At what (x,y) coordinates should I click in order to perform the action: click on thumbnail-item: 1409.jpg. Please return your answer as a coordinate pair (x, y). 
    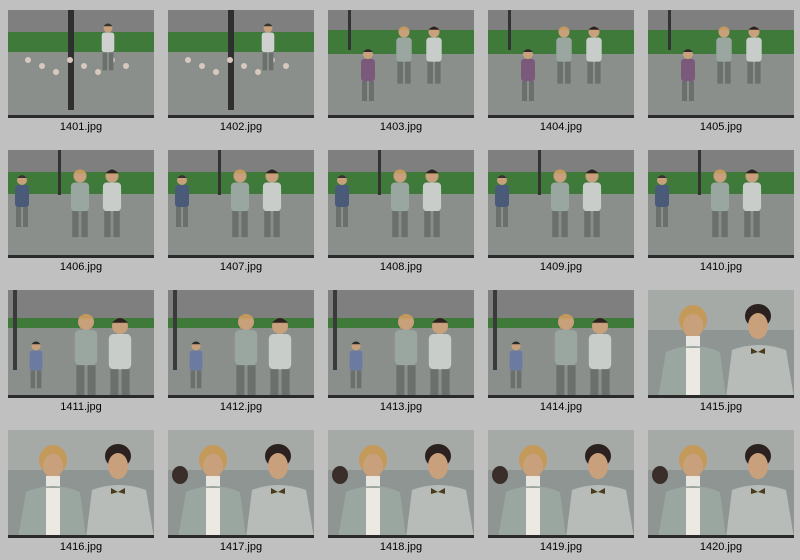
    Looking at the image, I should click on (561, 215).